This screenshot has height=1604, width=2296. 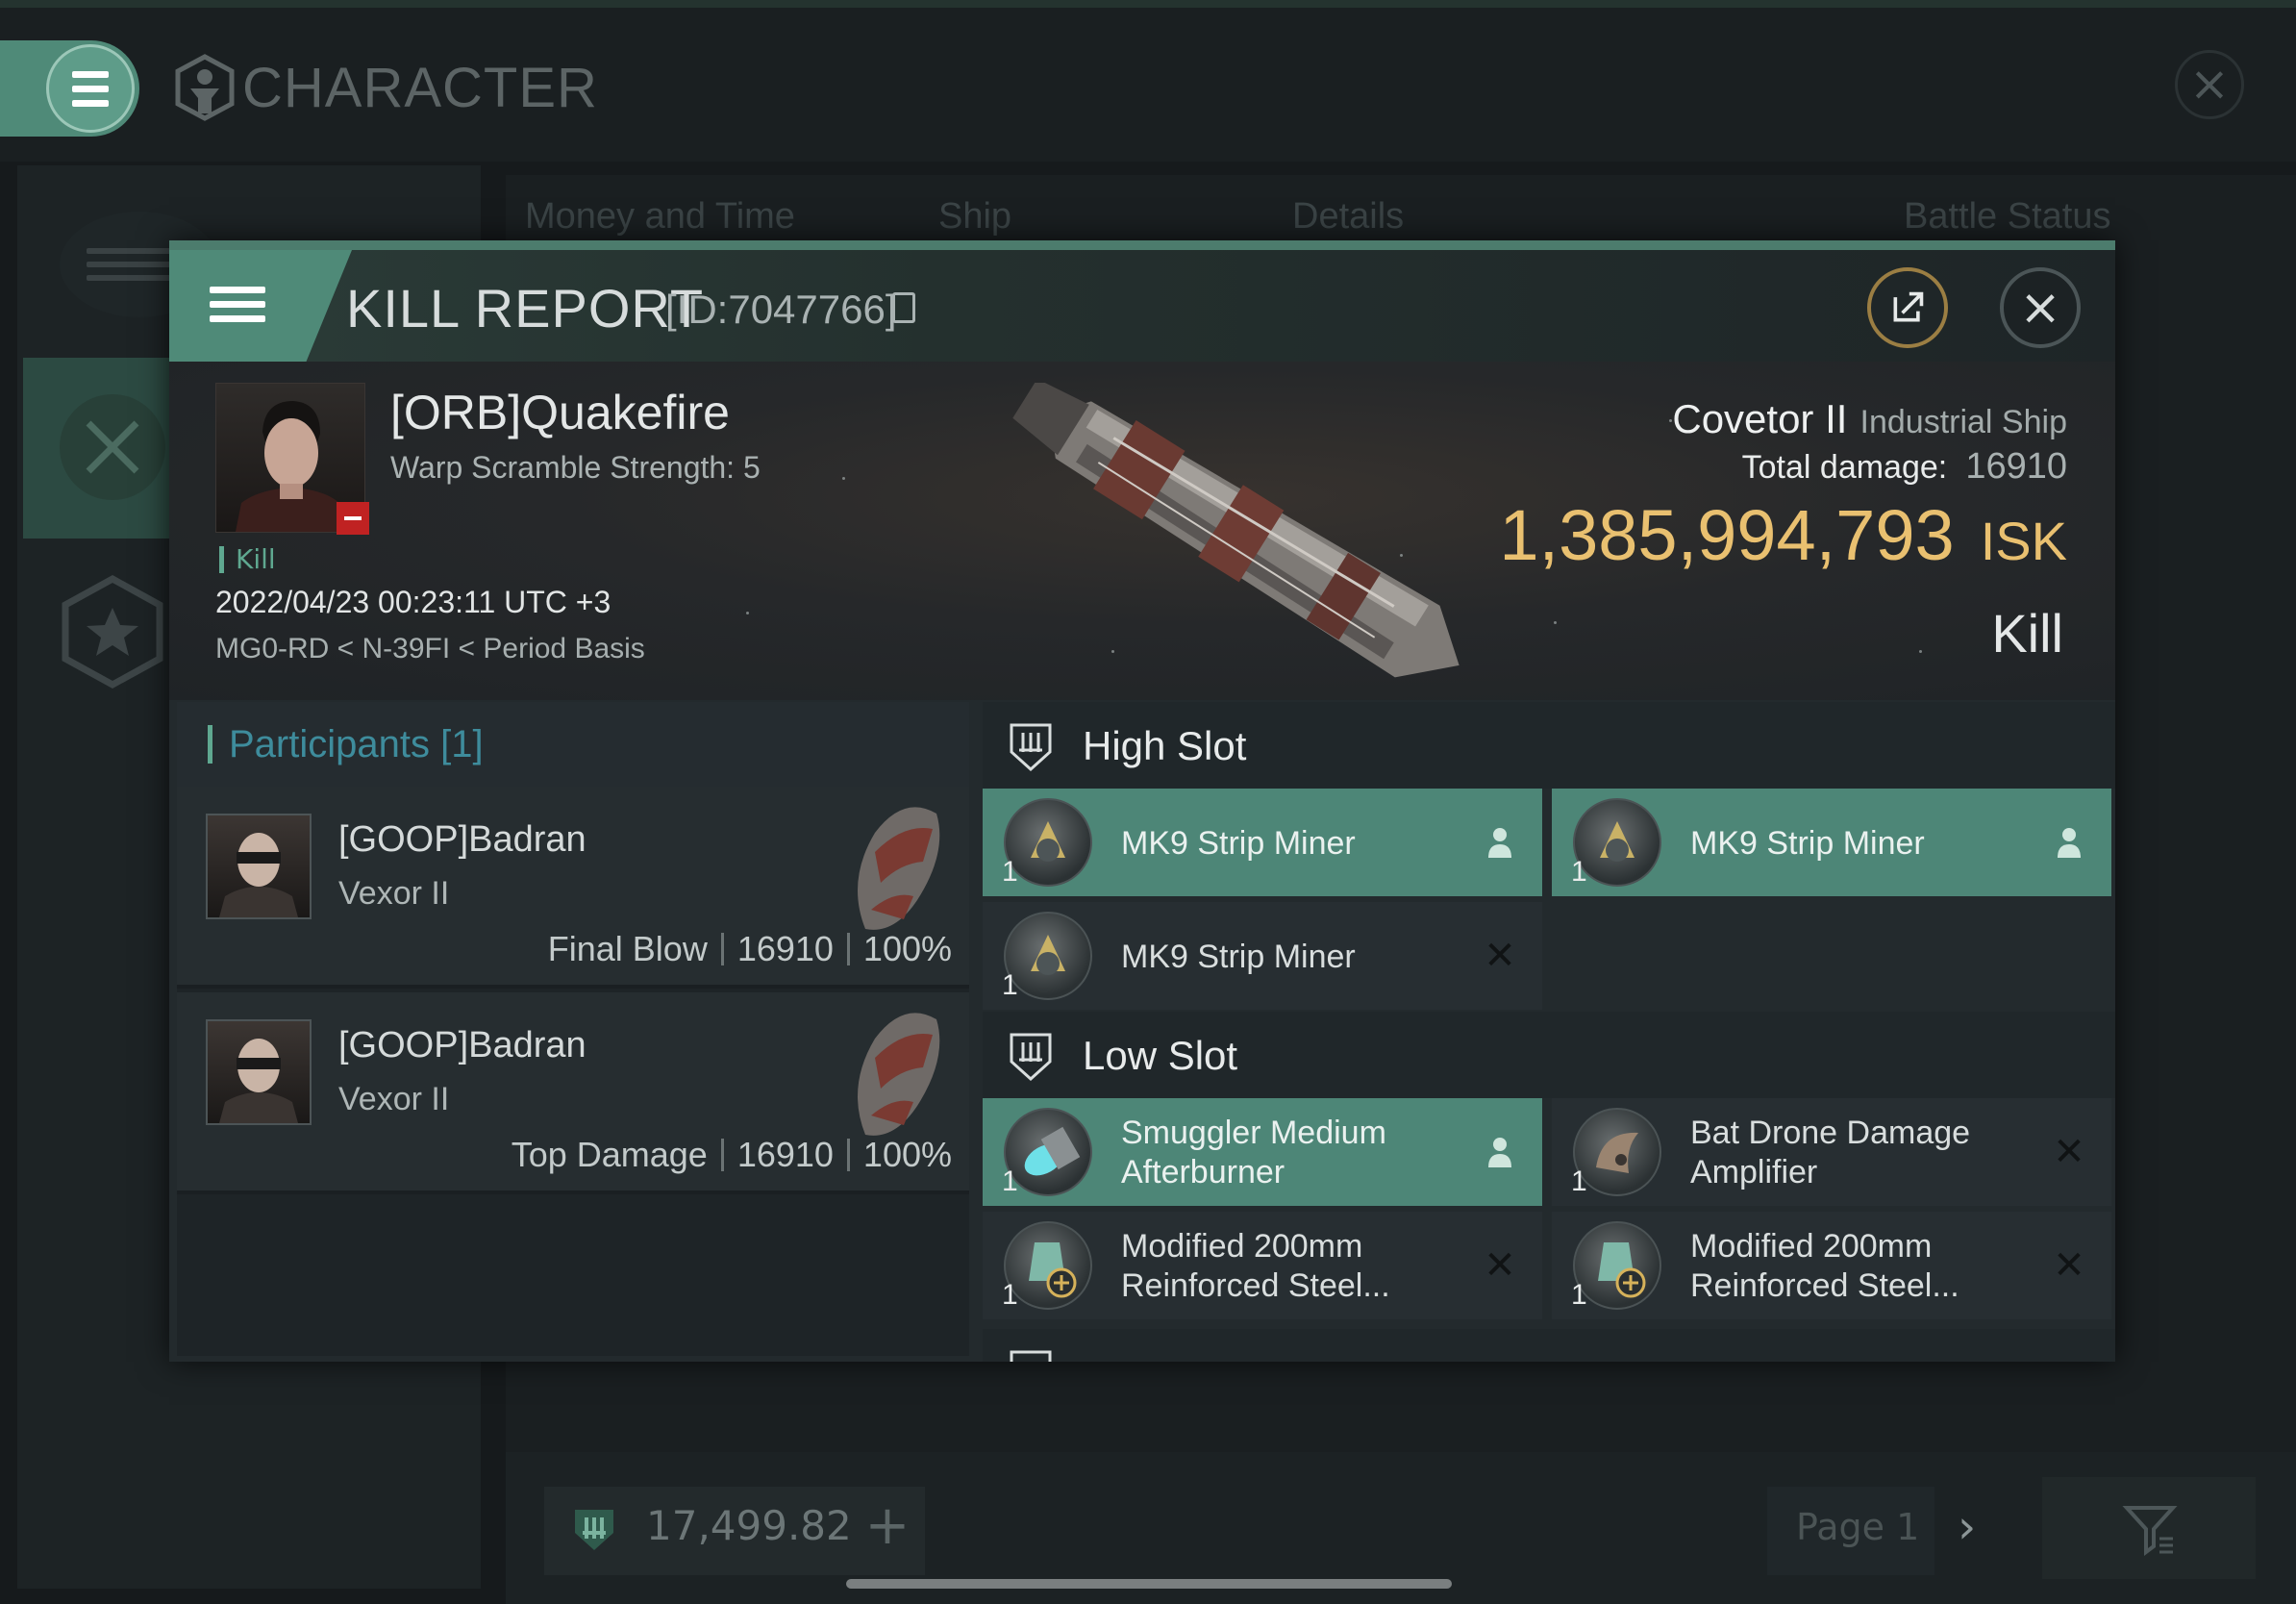 I want to click on column-money-time: Money and Time, so click(x=660, y=216).